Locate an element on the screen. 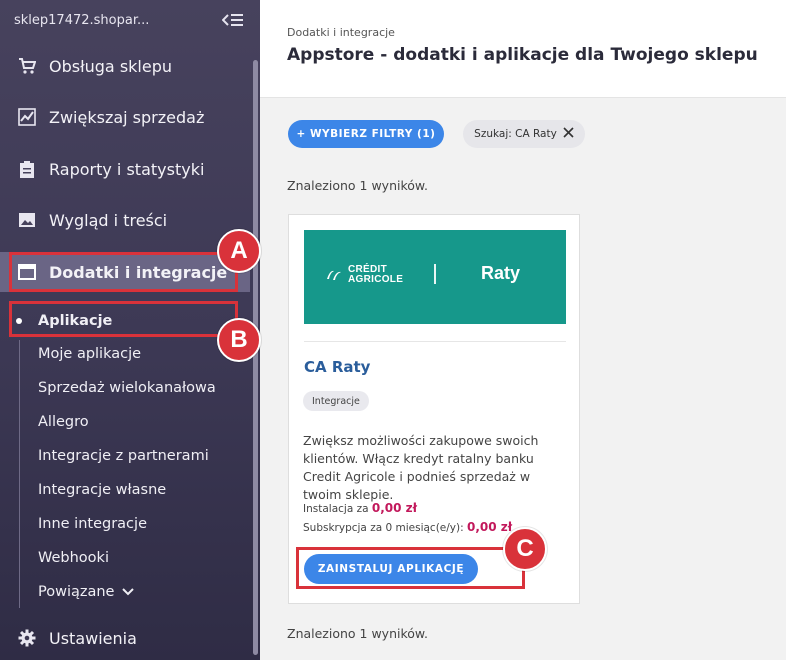 The height and width of the screenshot is (660, 786). sidebar-item-ustawienia: Ustawienia is located at coordinates (125, 638).